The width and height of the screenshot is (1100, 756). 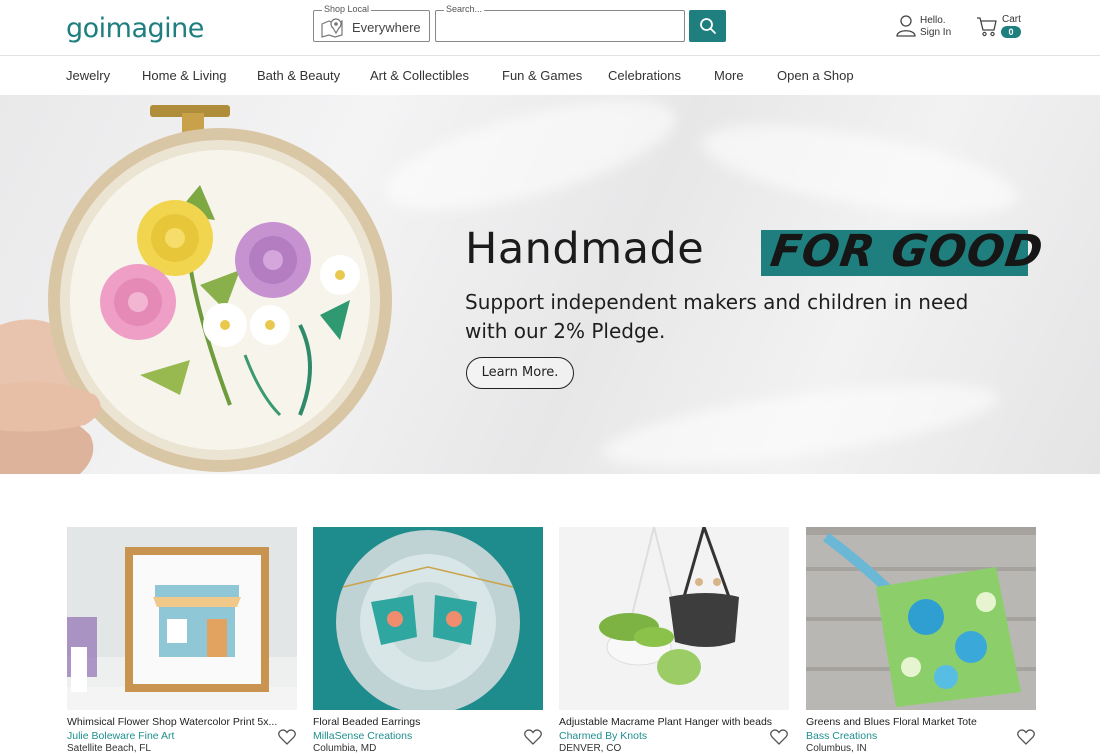 What do you see at coordinates (184, 75) in the screenshot?
I see `nav-item-home-living: Home & Living` at bounding box center [184, 75].